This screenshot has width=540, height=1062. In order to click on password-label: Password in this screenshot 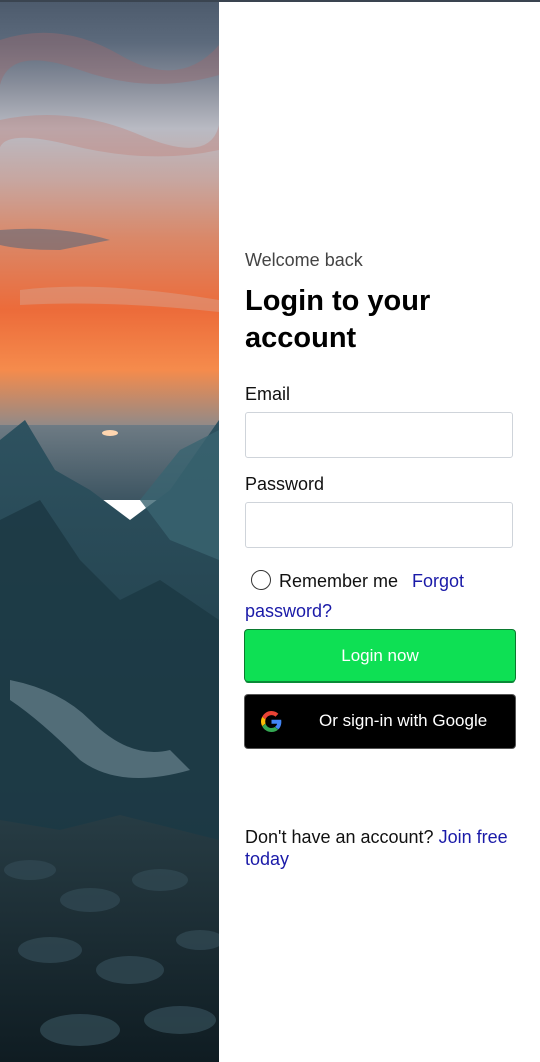, I will do `click(285, 484)`.